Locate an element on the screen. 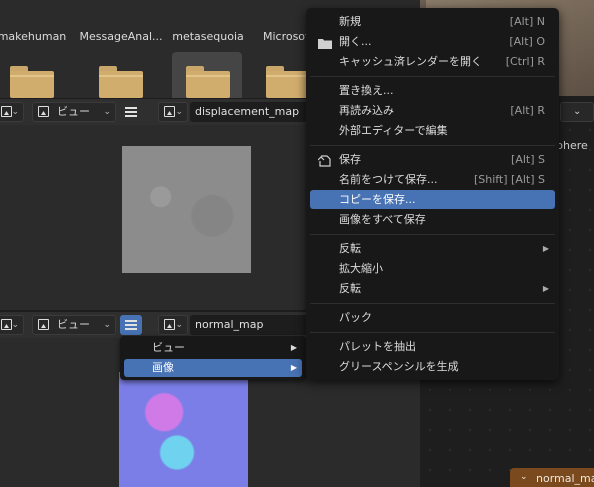 This screenshot has height=487, width=594. sub-menu-item-image: 画像 ▶ is located at coordinates (213, 368).